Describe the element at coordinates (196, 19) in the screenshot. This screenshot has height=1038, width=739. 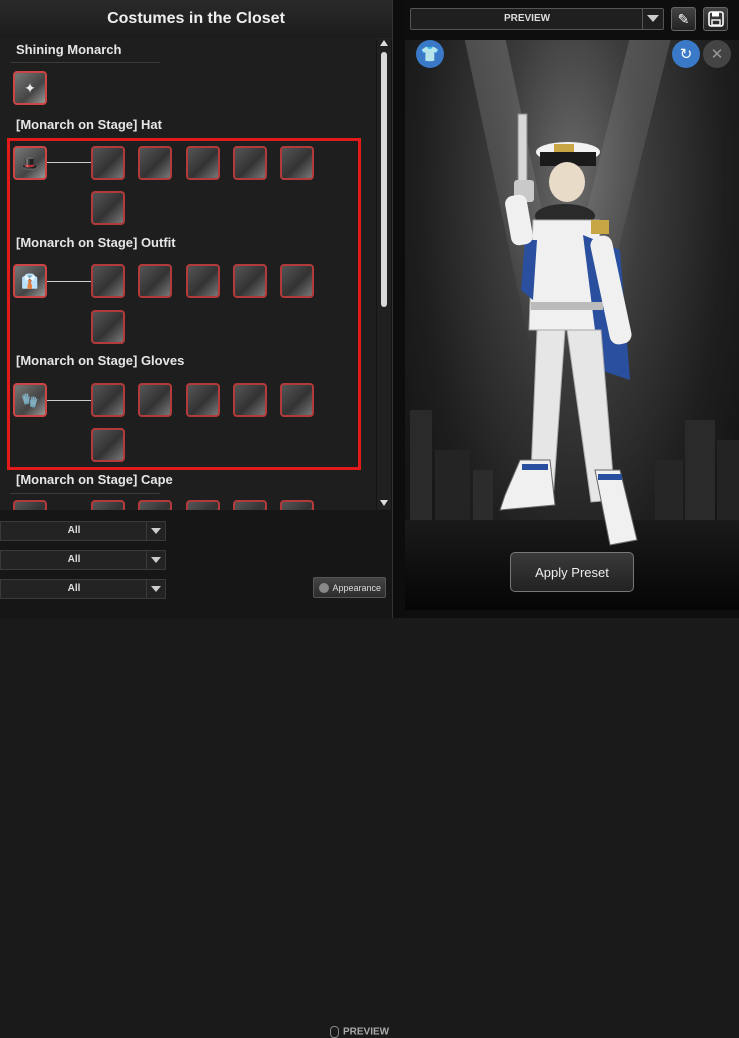
I see `panel-title: Costumes in the Closet` at that location.